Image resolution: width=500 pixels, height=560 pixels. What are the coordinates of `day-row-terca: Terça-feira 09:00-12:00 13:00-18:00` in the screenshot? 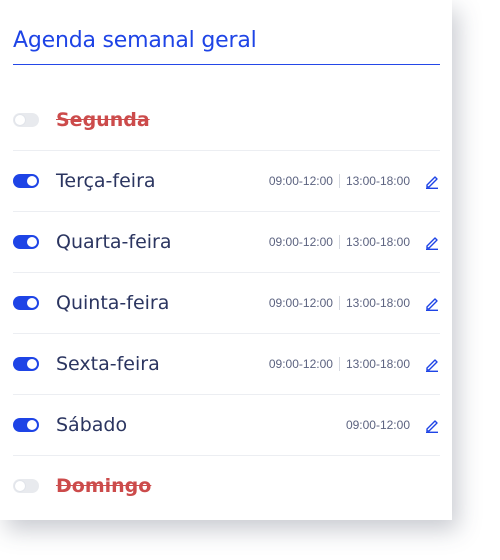 It's located at (226, 181).